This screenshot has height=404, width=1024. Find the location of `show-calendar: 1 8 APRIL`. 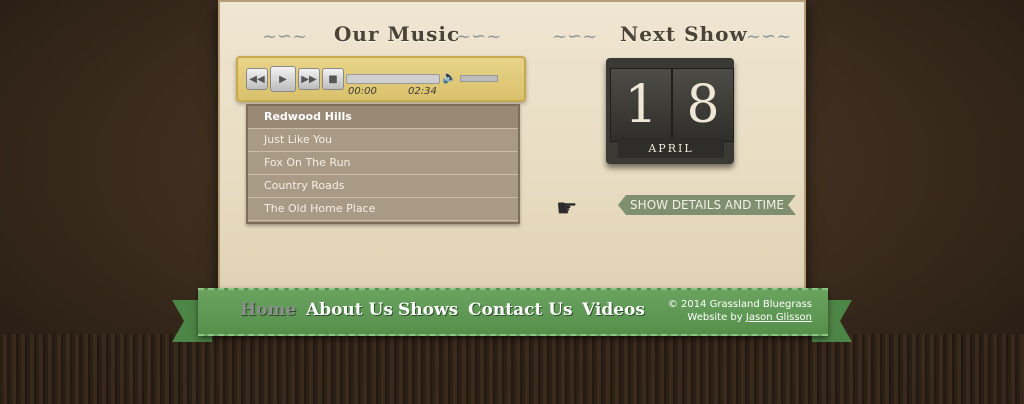

show-calendar: 1 8 APRIL is located at coordinates (670, 111).